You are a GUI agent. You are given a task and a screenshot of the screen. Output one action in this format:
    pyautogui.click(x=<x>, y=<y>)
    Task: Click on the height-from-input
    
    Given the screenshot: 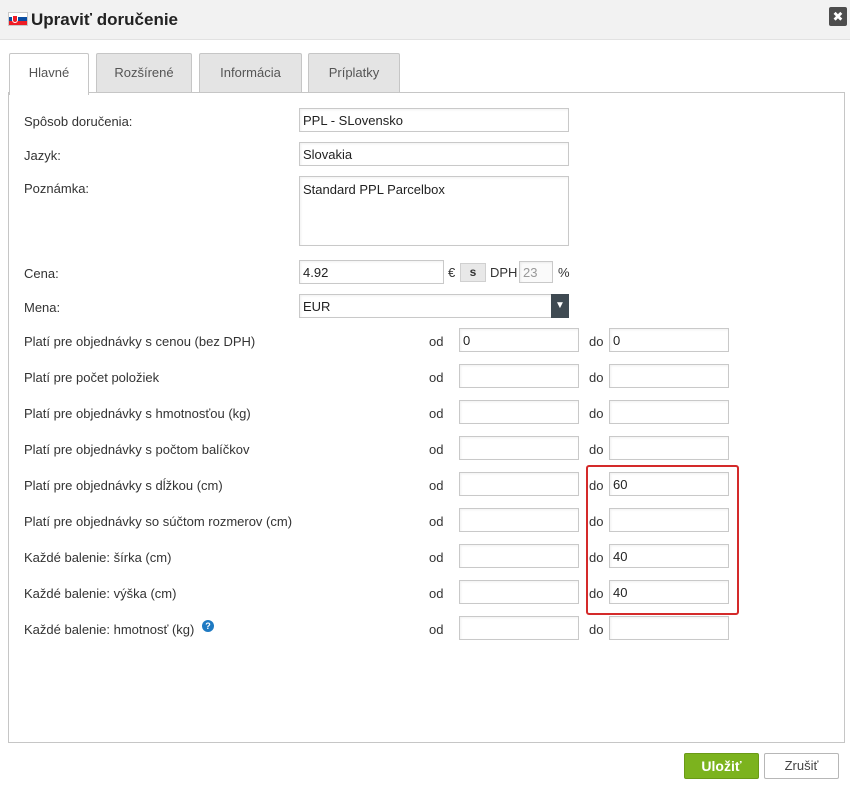 What is the action you would take?
    pyautogui.click(x=519, y=592)
    